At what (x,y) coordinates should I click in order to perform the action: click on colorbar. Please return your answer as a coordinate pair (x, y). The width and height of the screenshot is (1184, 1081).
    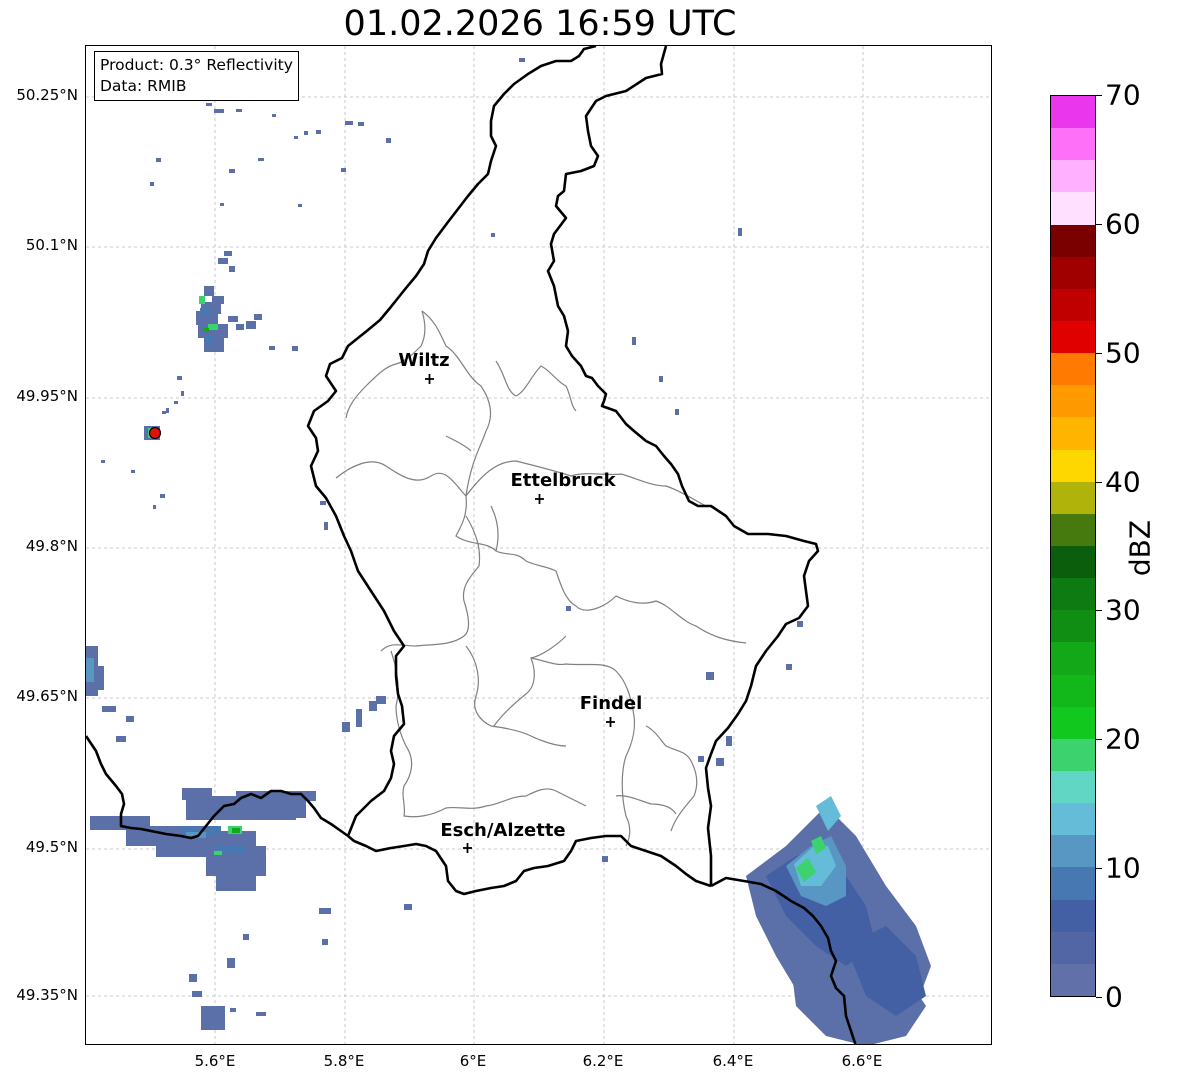
    Looking at the image, I should click on (1073, 546).